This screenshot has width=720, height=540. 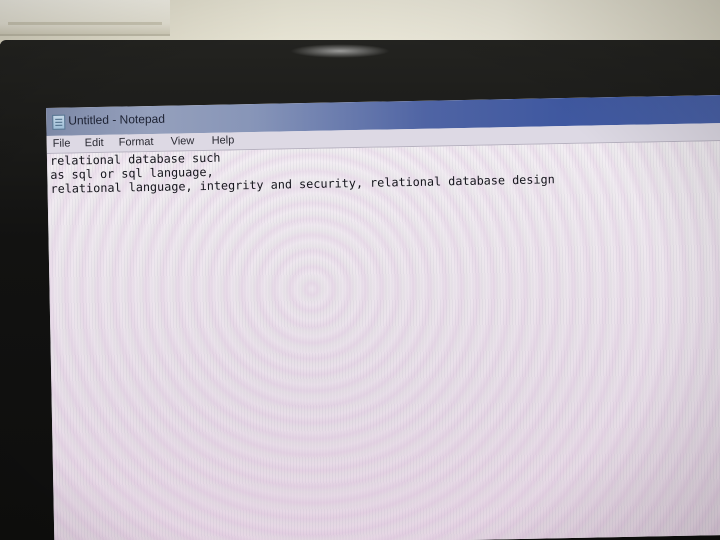 What do you see at coordinates (85, 18) in the screenshot?
I see `wall-air-conditioner` at bounding box center [85, 18].